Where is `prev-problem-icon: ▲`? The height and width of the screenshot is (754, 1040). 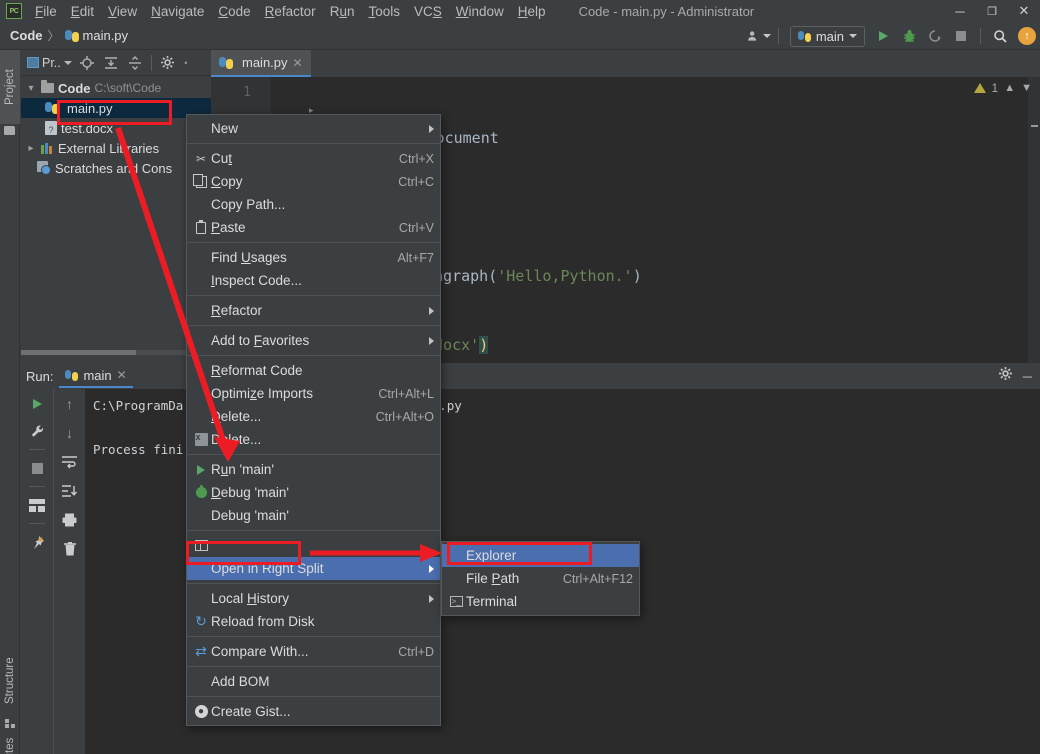
prev-problem-icon: ▲ is located at coordinates (1009, 88).